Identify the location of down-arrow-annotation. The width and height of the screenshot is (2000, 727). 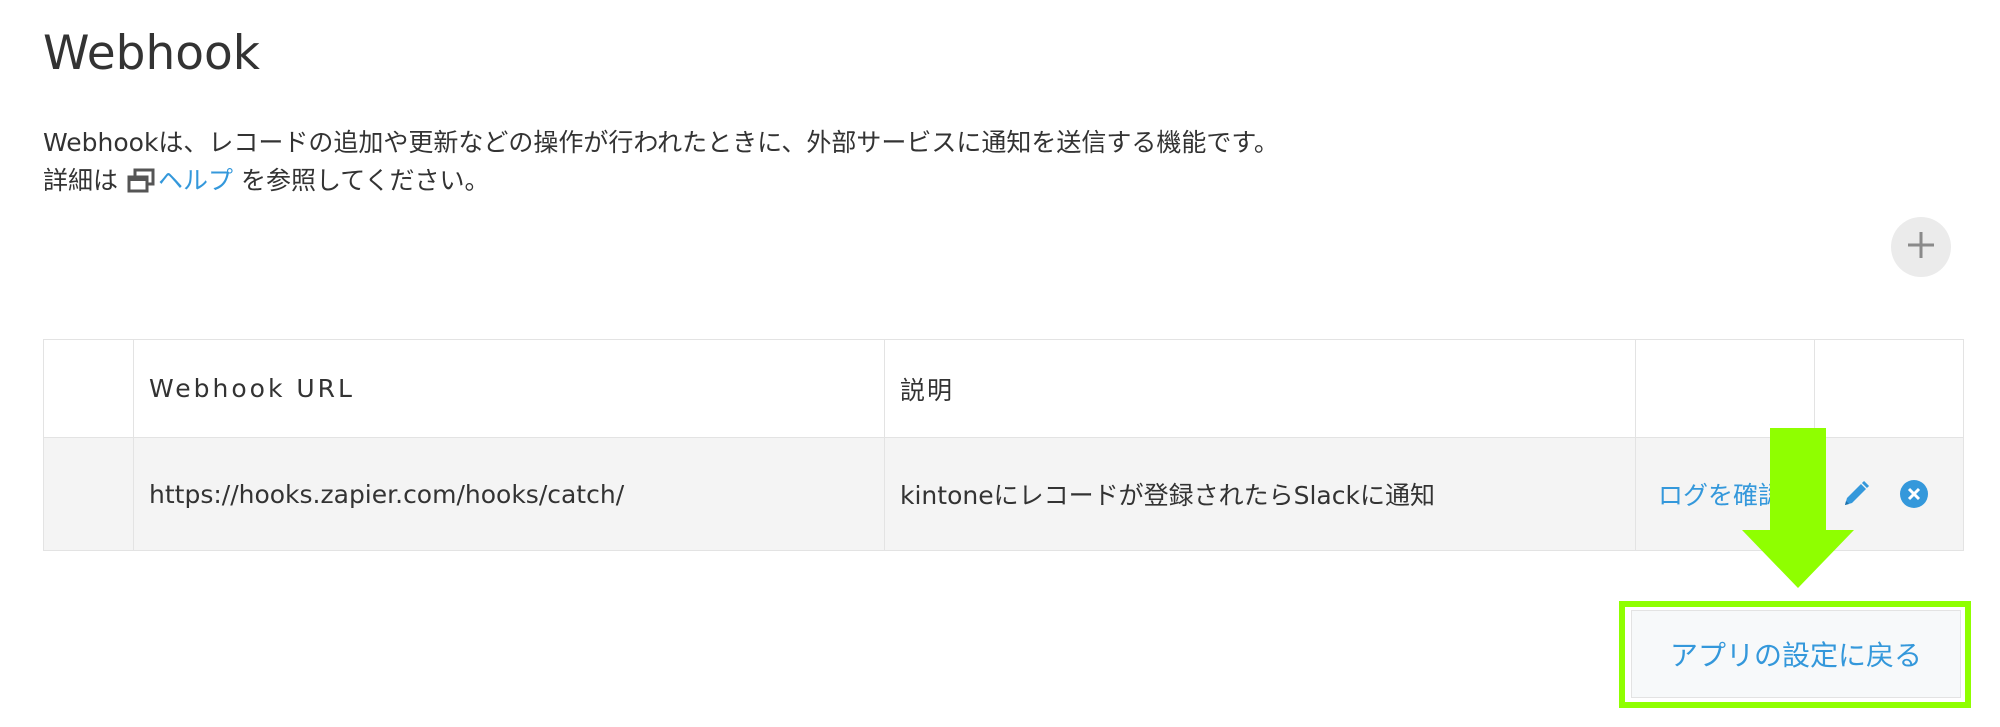
(1798, 510).